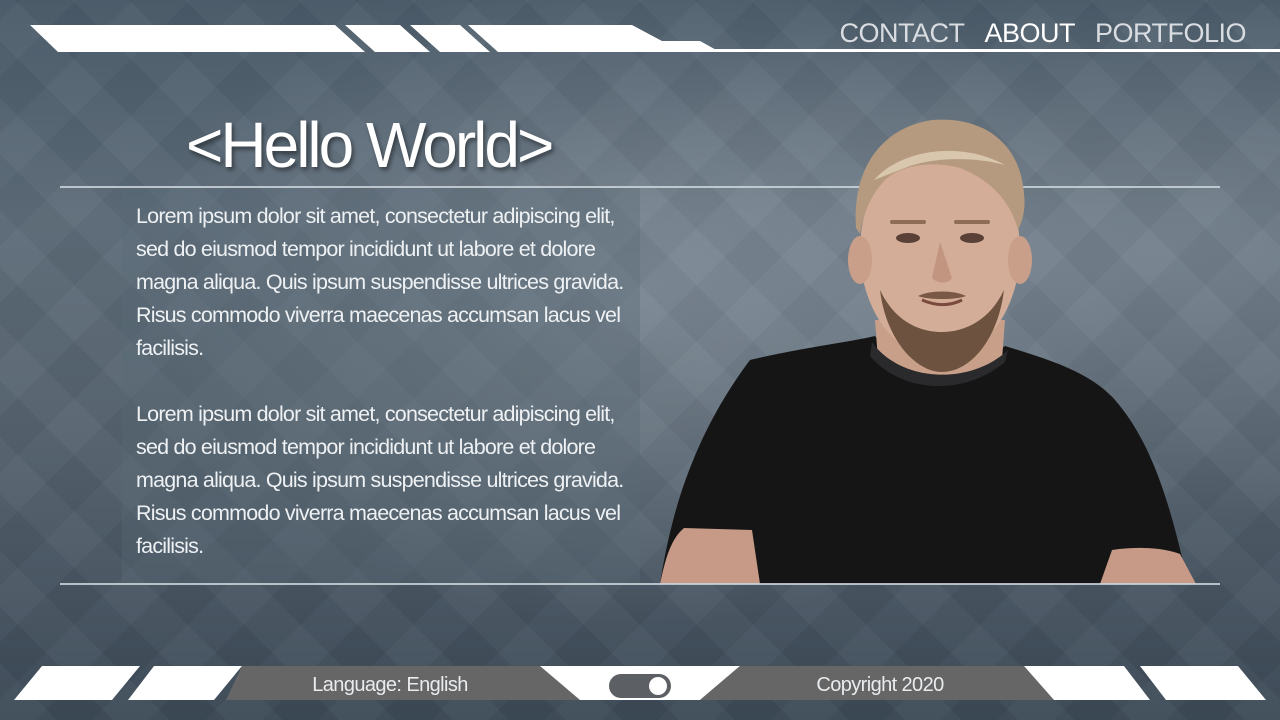 The height and width of the screenshot is (720, 1280). What do you see at coordinates (1029, 33) in the screenshot?
I see `nav-about: ABOUT` at bounding box center [1029, 33].